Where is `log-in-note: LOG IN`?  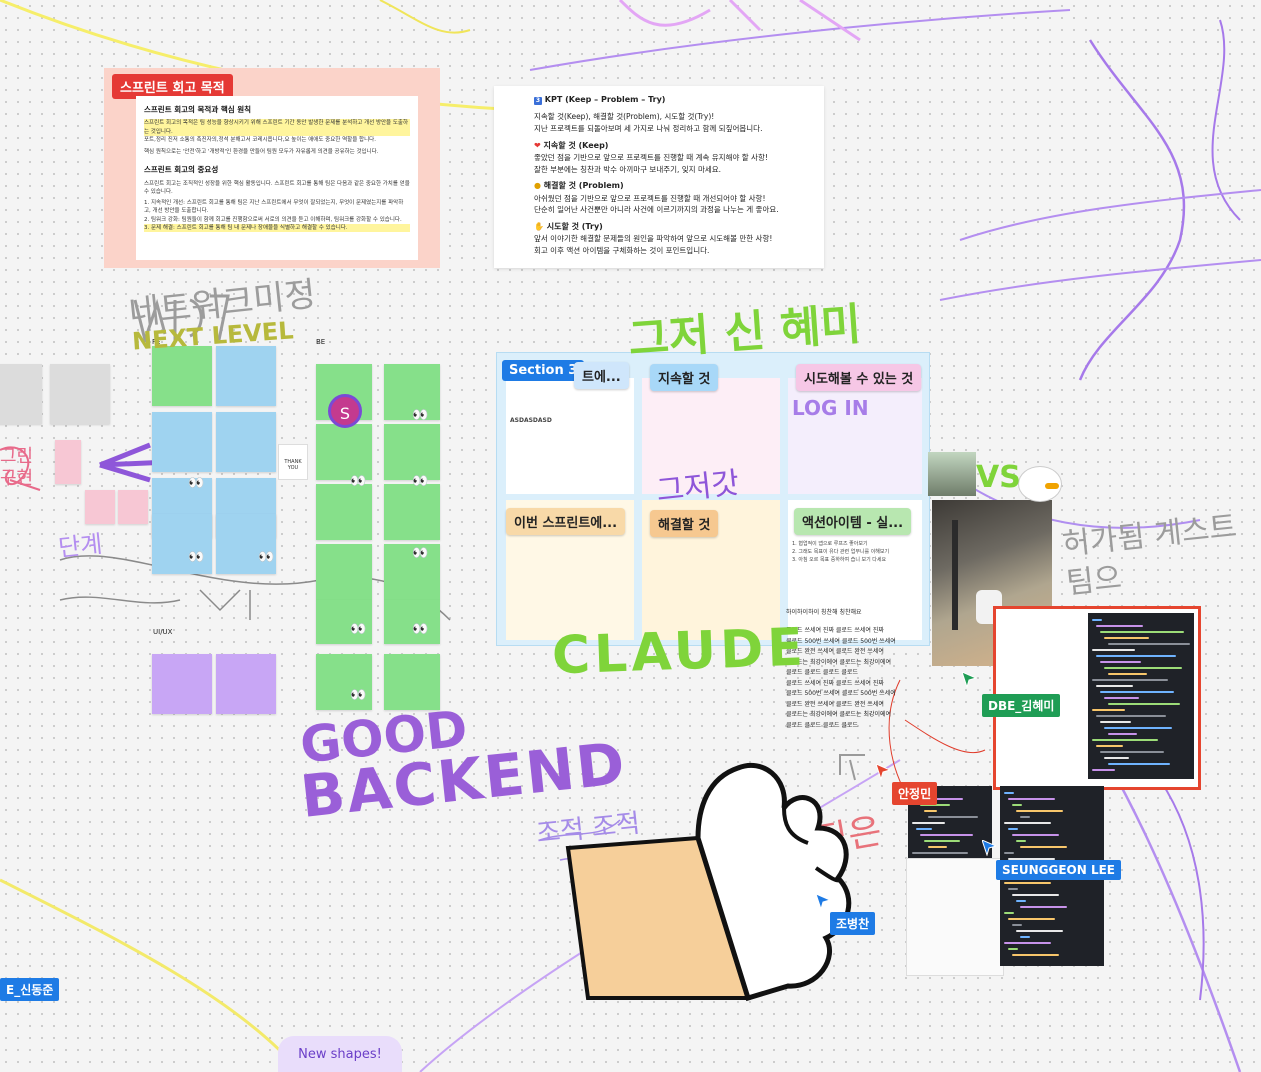 log-in-note: LOG IN is located at coordinates (830, 408).